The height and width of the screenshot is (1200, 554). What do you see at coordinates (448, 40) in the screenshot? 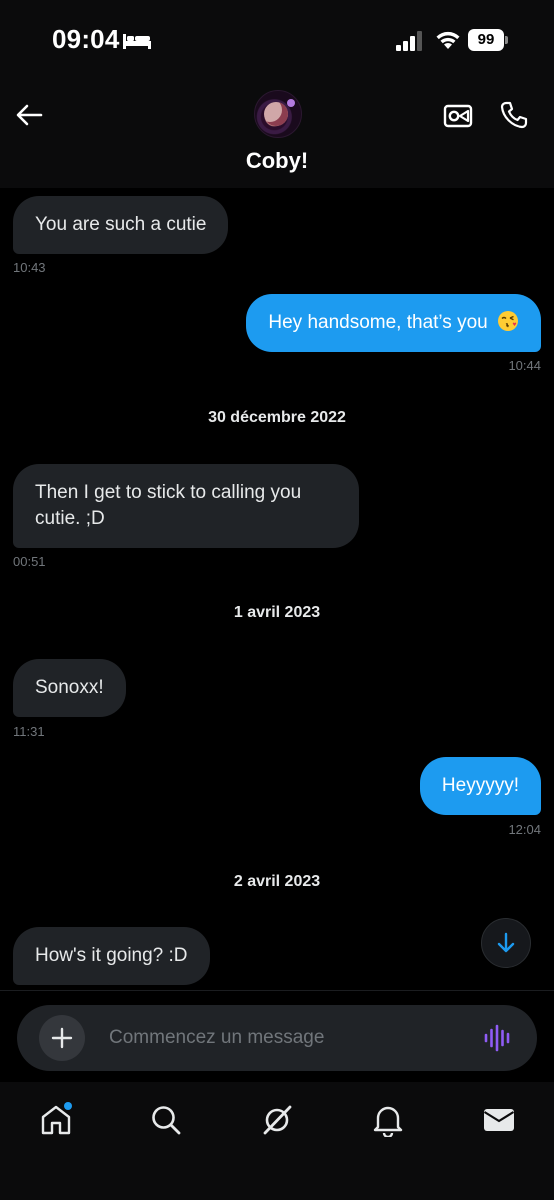
I see `wifi-icon` at bounding box center [448, 40].